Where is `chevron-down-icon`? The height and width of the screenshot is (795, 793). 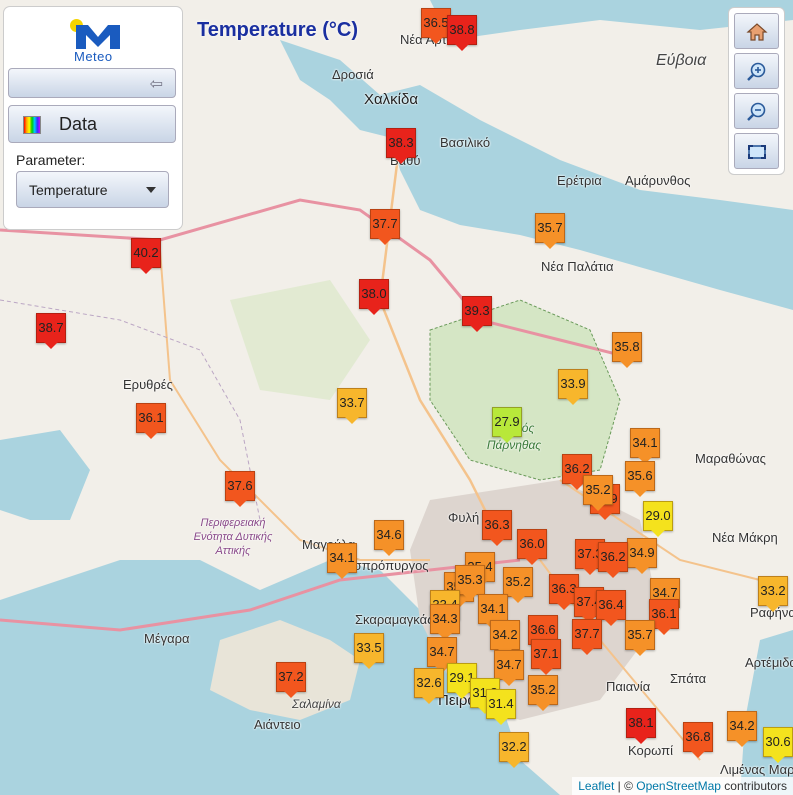 chevron-down-icon is located at coordinates (151, 190).